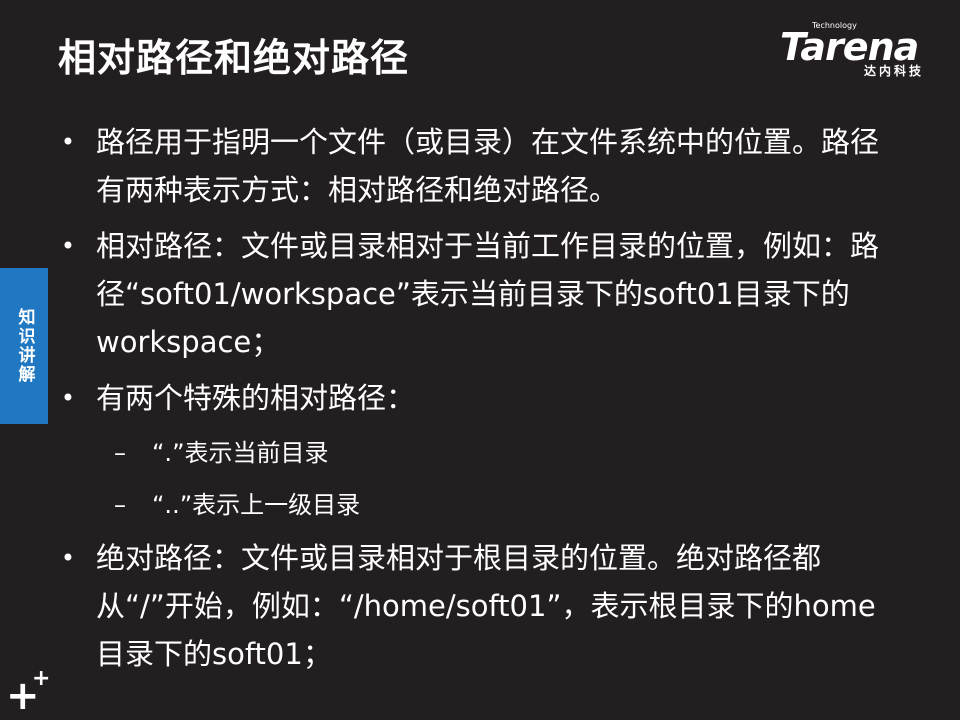 This screenshot has height=720, width=960. What do you see at coordinates (41, 678) in the screenshot?
I see `plus-small-icon: +` at bounding box center [41, 678].